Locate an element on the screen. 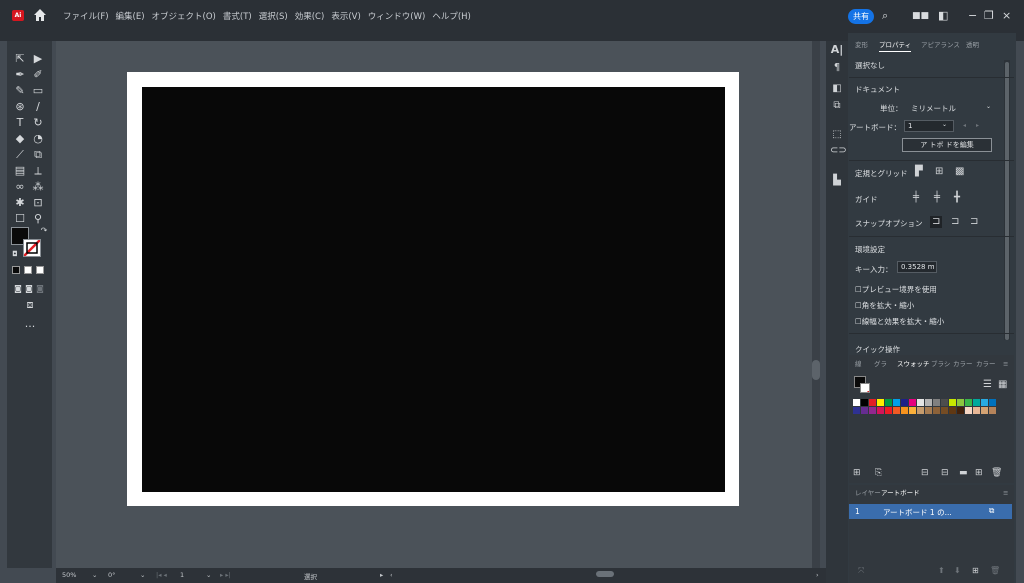 The height and width of the screenshot is (583, 1024). edit-toolbar-icon: ··· is located at coordinates (30, 326).